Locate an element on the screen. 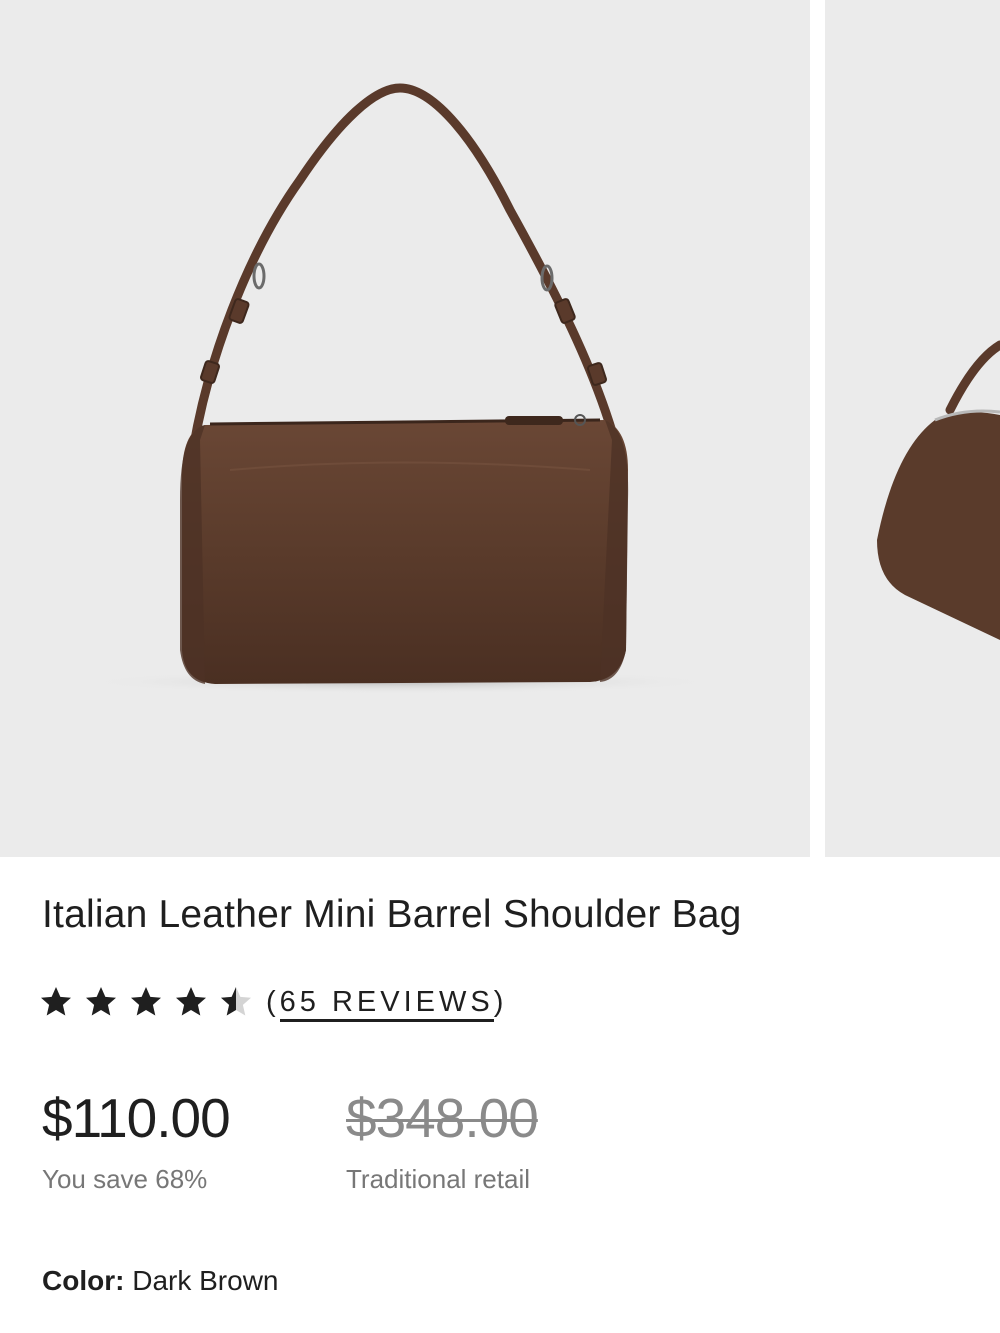 Image resolution: width=1000 pixels, height=1333 pixels. bag-angled-illustration is located at coordinates (938, 490).